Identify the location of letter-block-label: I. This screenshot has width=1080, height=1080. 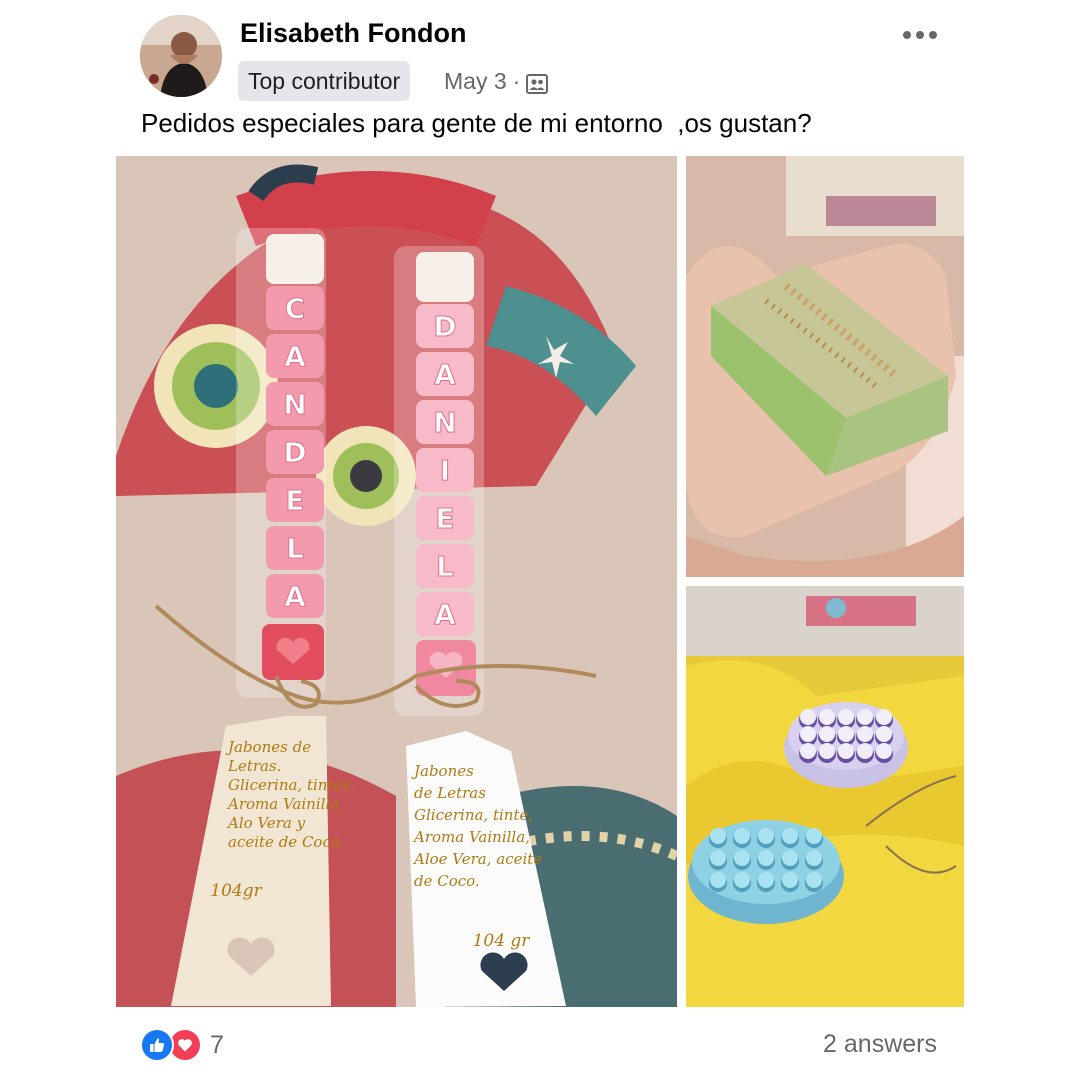
(445, 470).